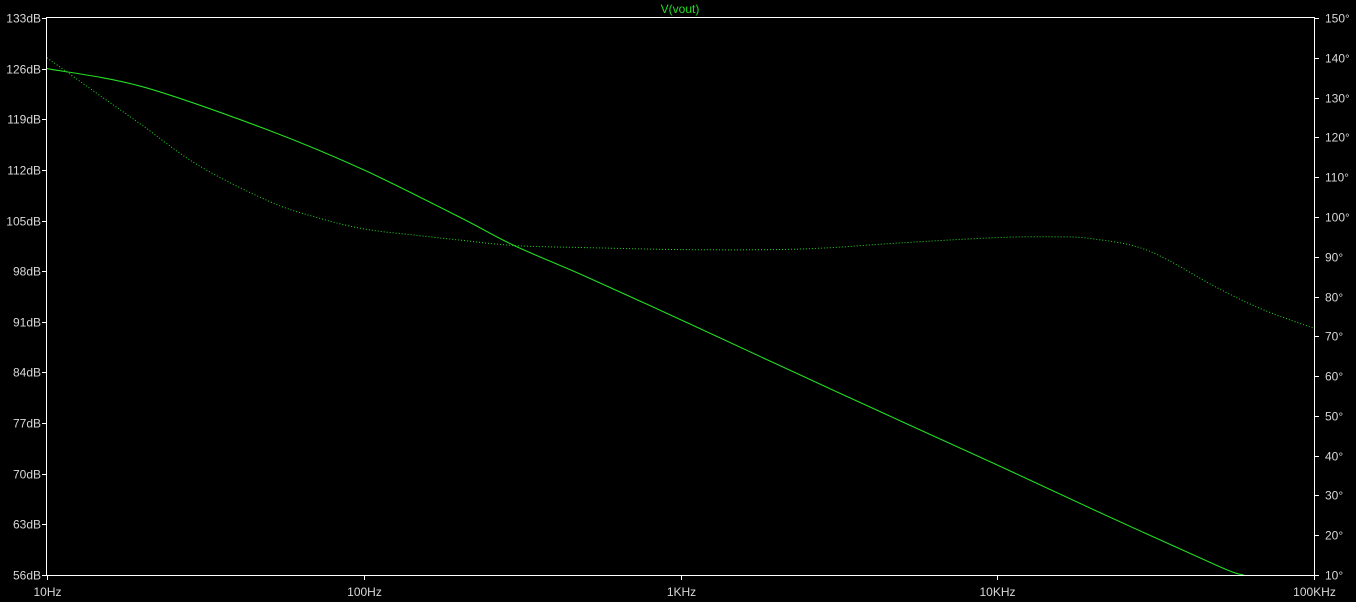 This screenshot has height=602, width=1356. Describe the element at coordinates (24, 171) in the screenshot. I see `left-tick-label: 112dB` at that location.